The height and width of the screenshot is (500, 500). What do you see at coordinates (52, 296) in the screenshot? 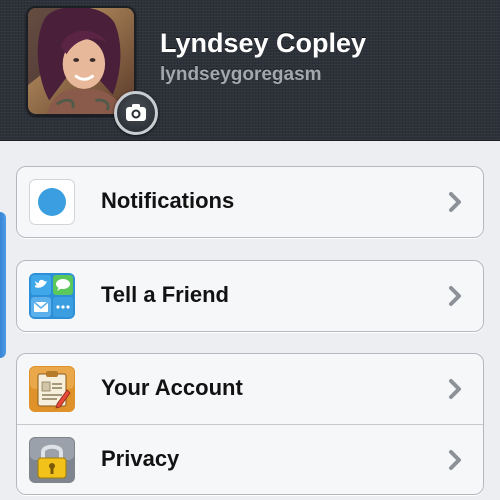
I see `share-icon` at bounding box center [52, 296].